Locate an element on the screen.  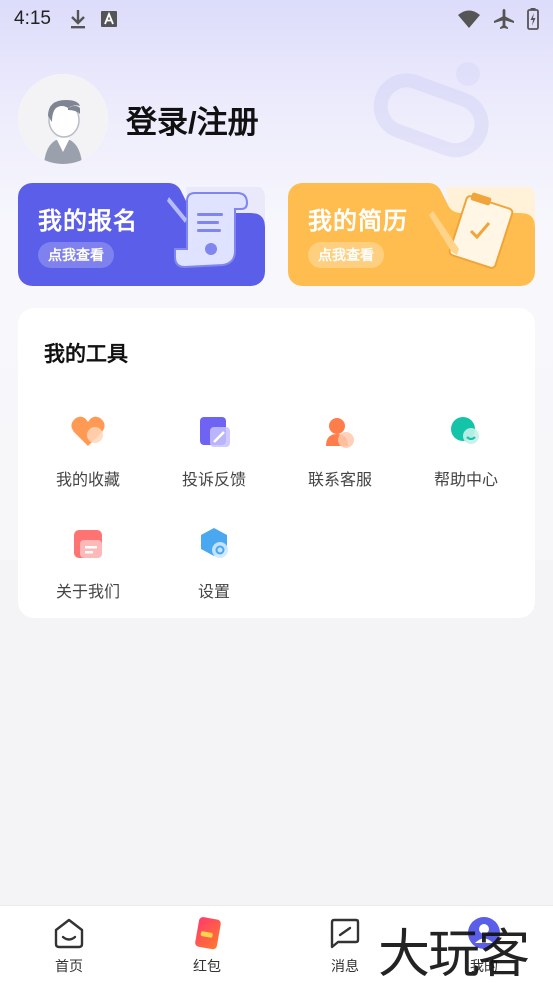
card-title: 我的简历 is located at coordinates (358, 221).